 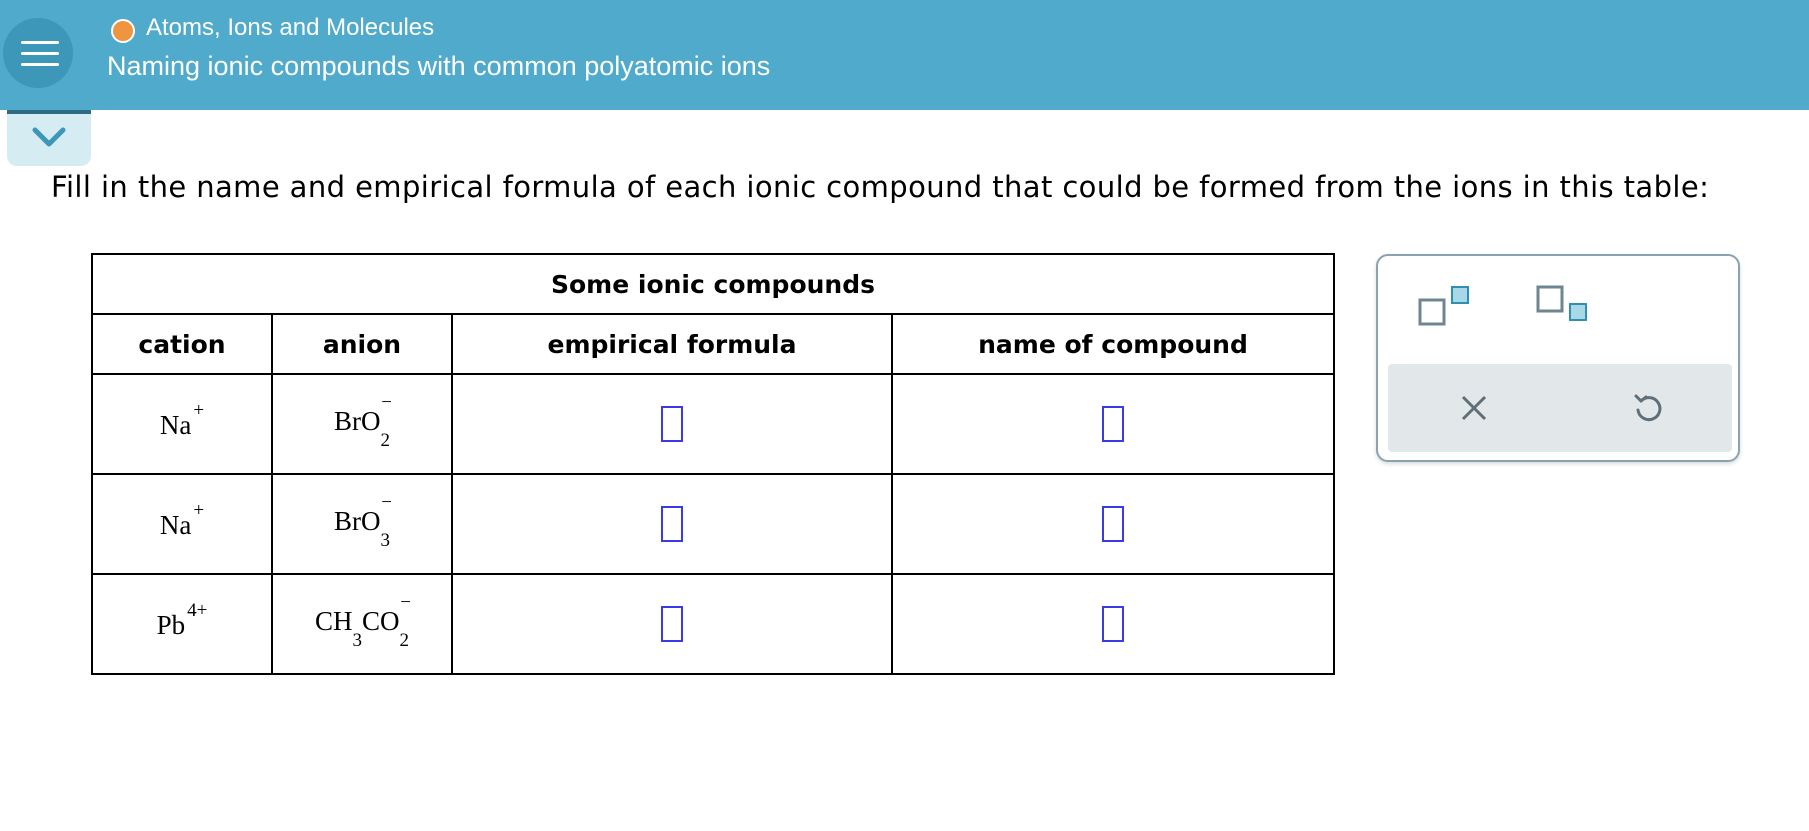 I want to click on cation-formula: Pb 4+, so click(x=182, y=620).